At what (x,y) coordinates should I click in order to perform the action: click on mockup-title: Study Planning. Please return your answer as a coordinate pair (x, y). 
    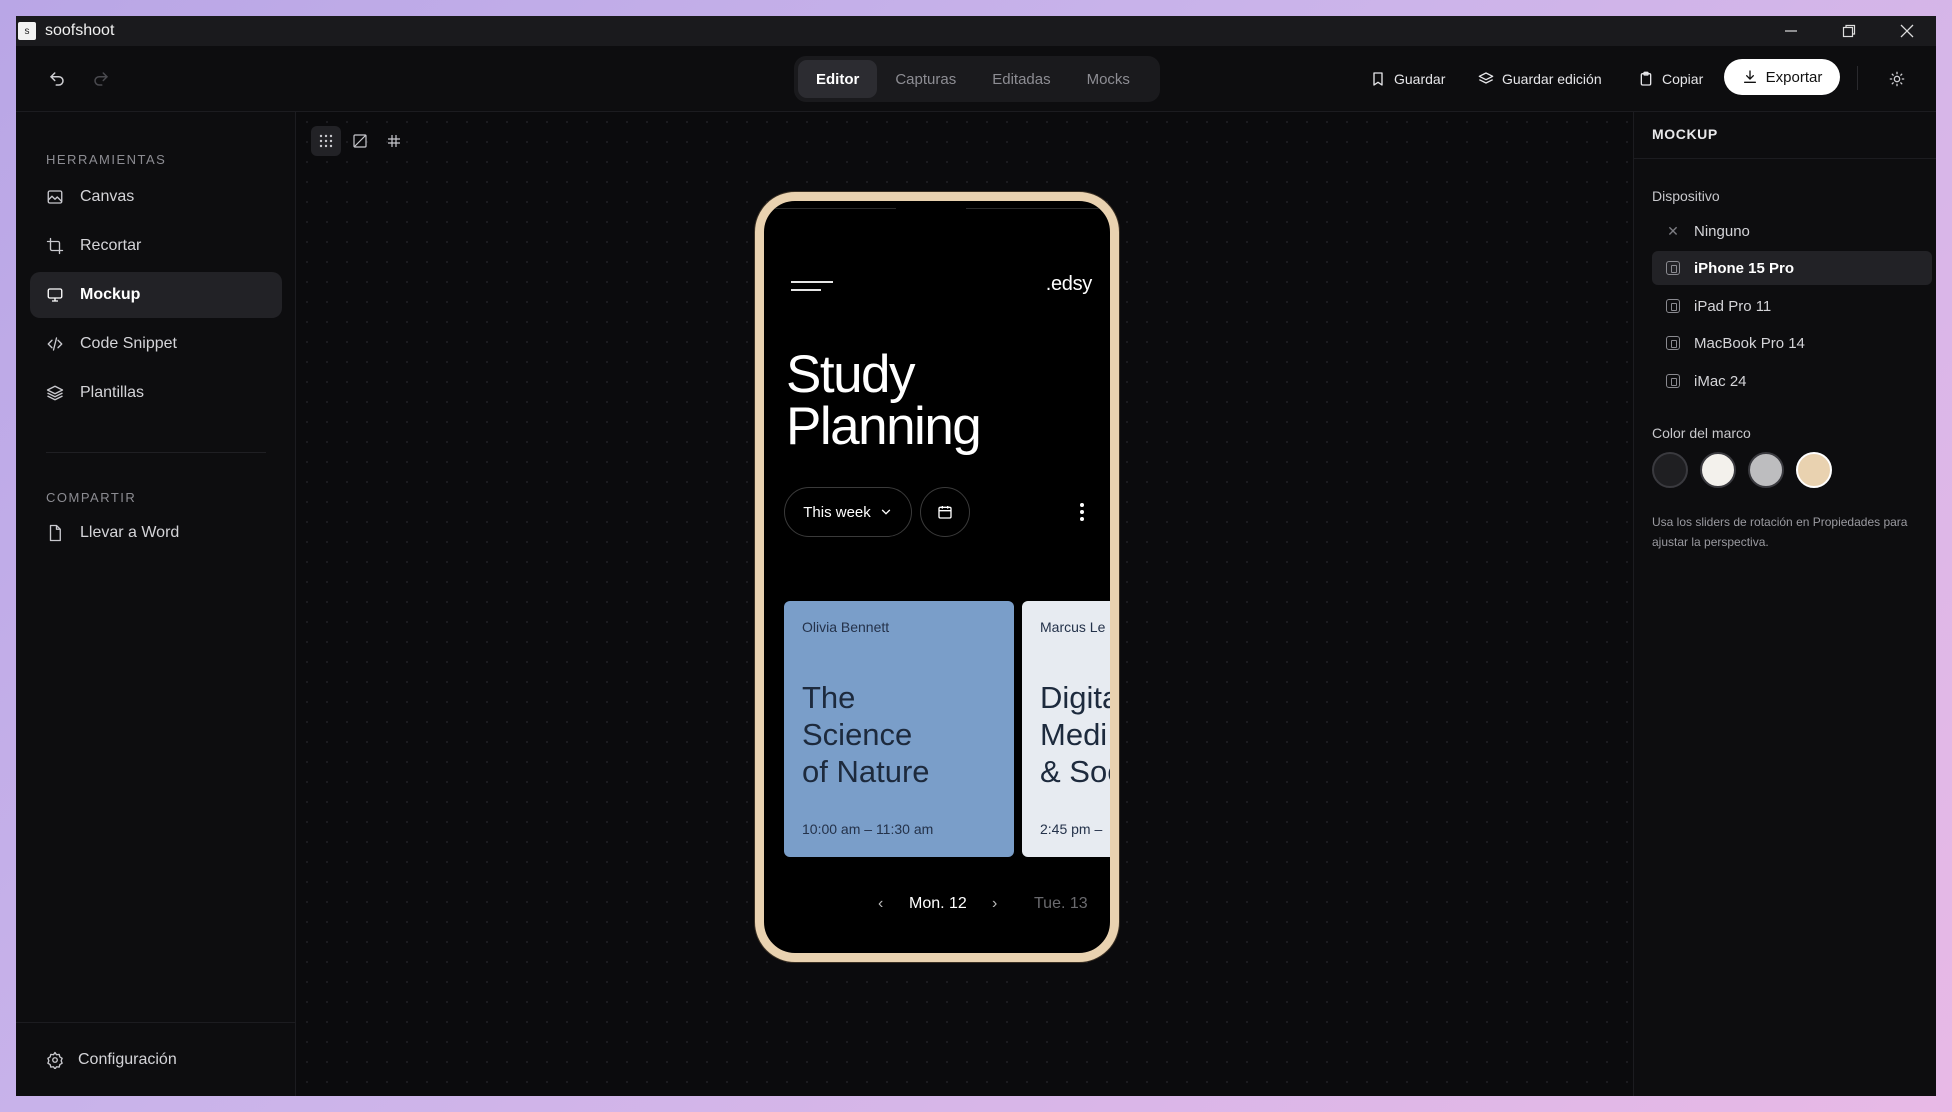
    Looking at the image, I should click on (884, 399).